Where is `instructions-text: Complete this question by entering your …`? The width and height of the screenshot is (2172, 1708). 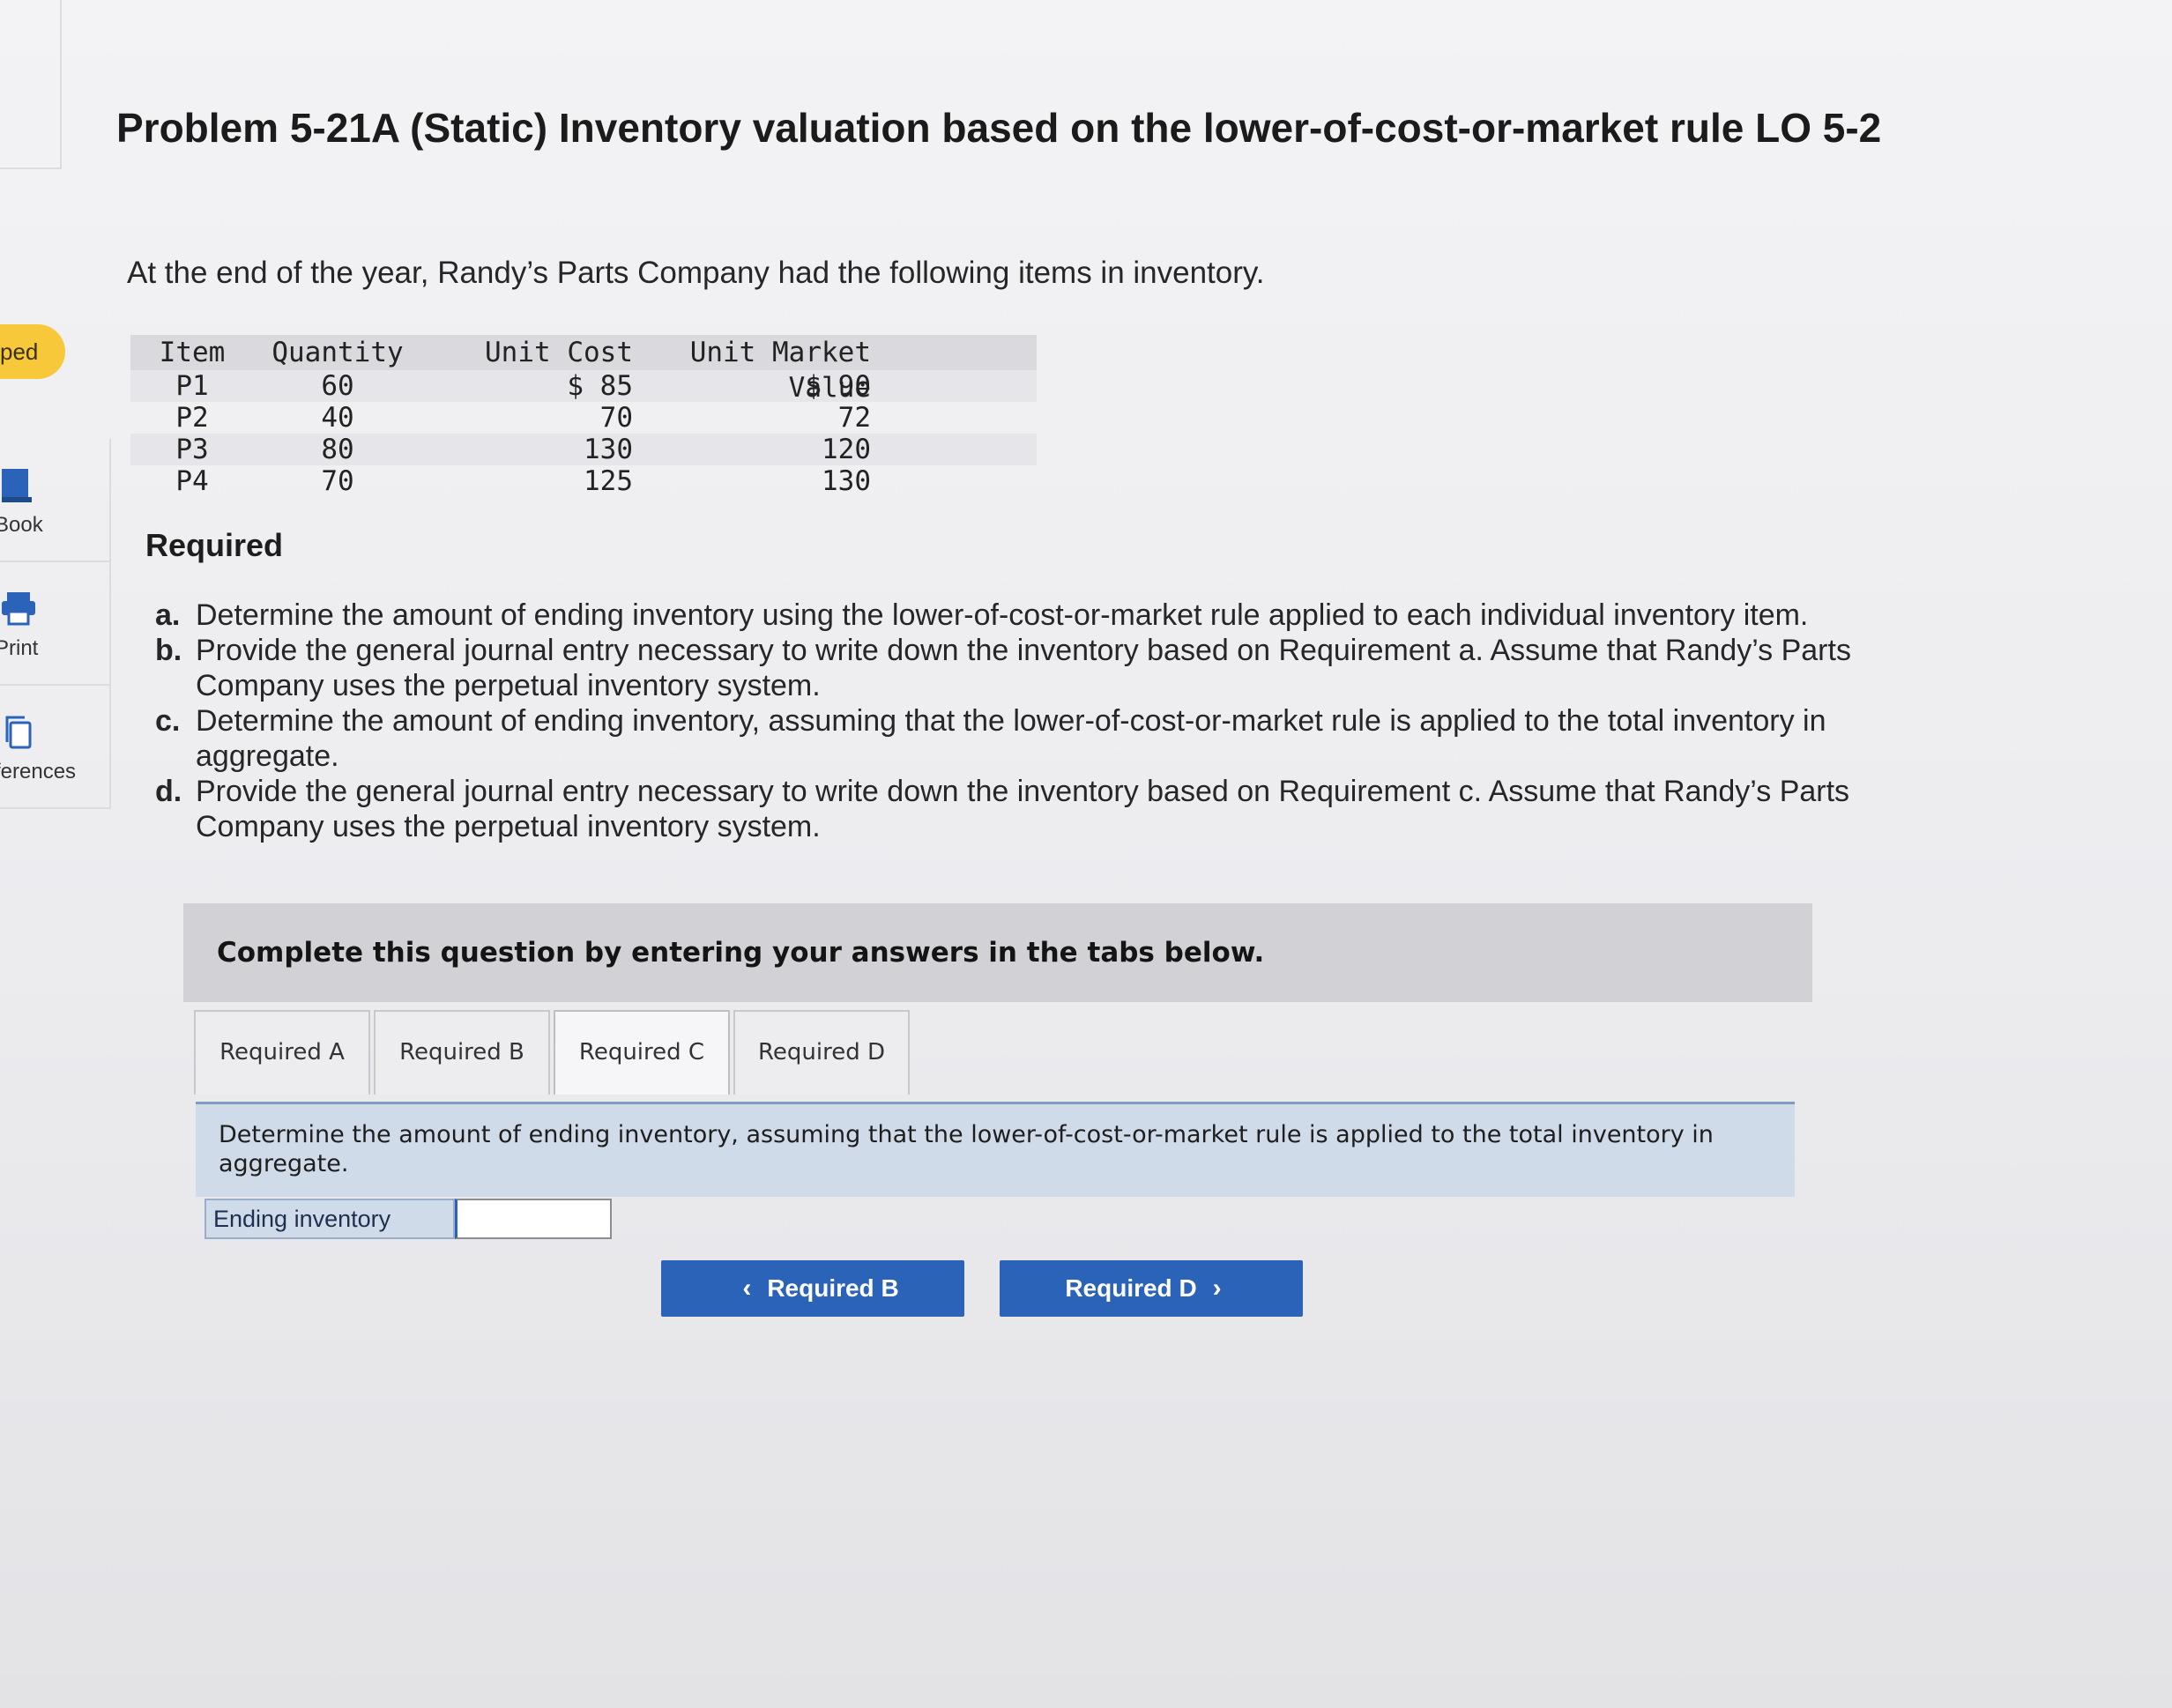 instructions-text: Complete this question by entering your … is located at coordinates (741, 953).